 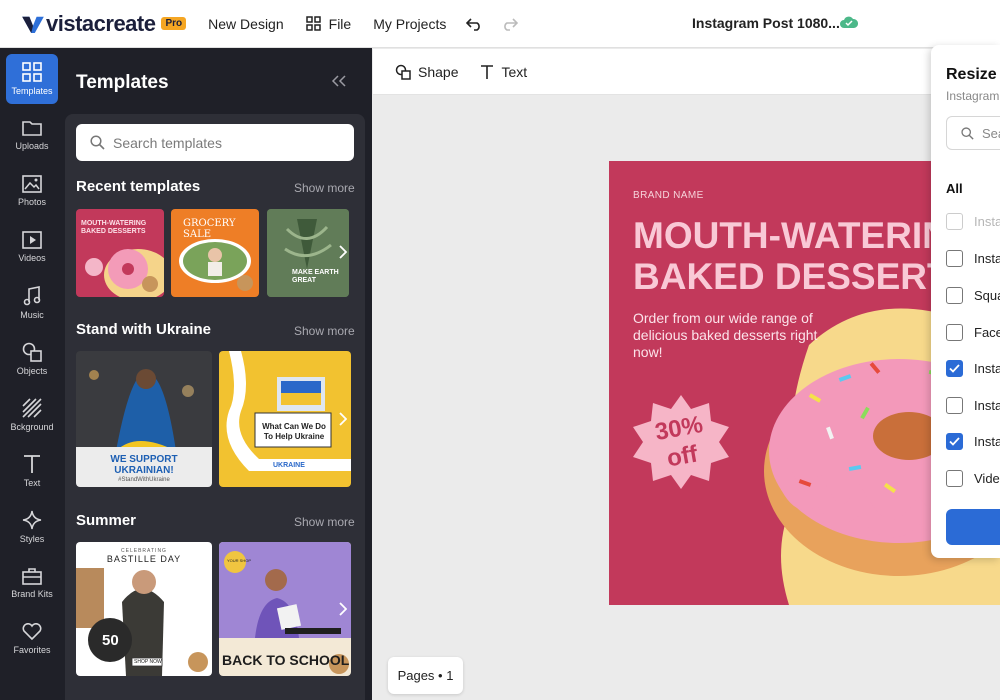 I want to click on briefcase-icon, so click(x=32, y=576).